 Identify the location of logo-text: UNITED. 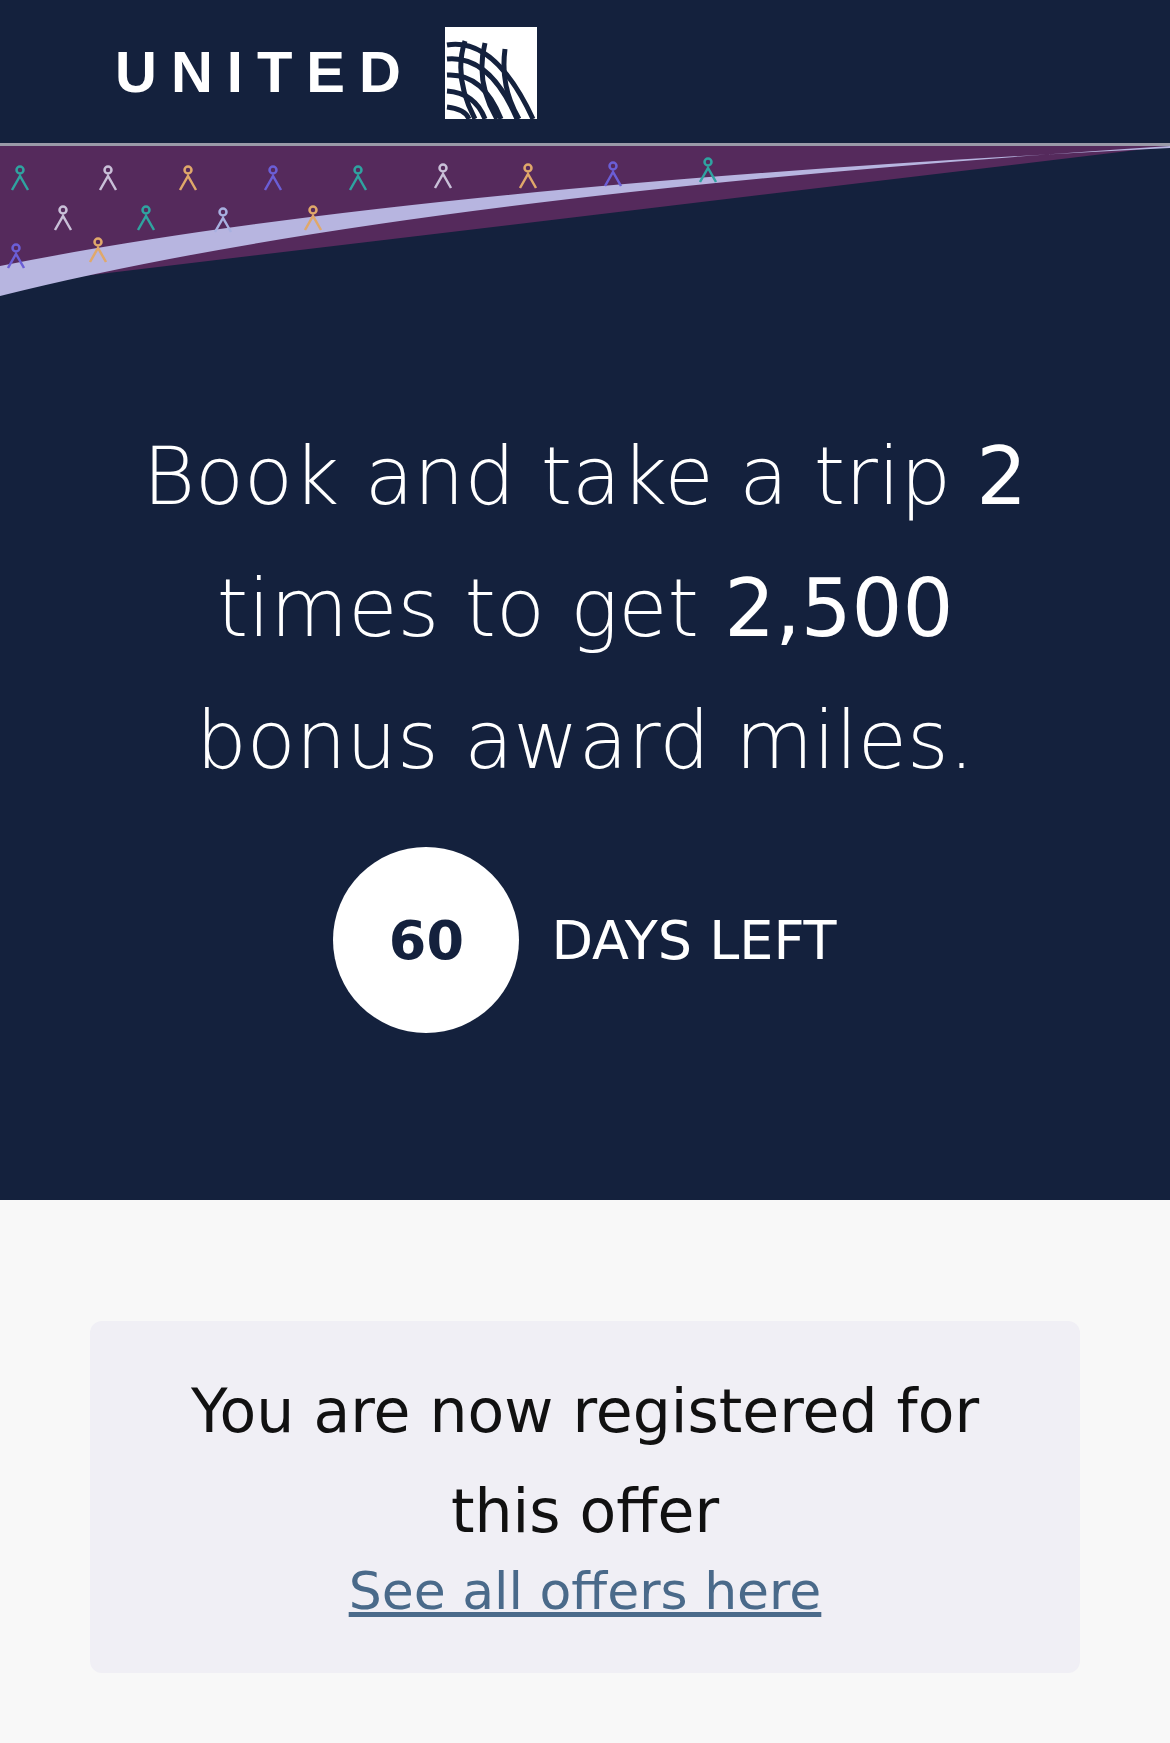
(265, 71).